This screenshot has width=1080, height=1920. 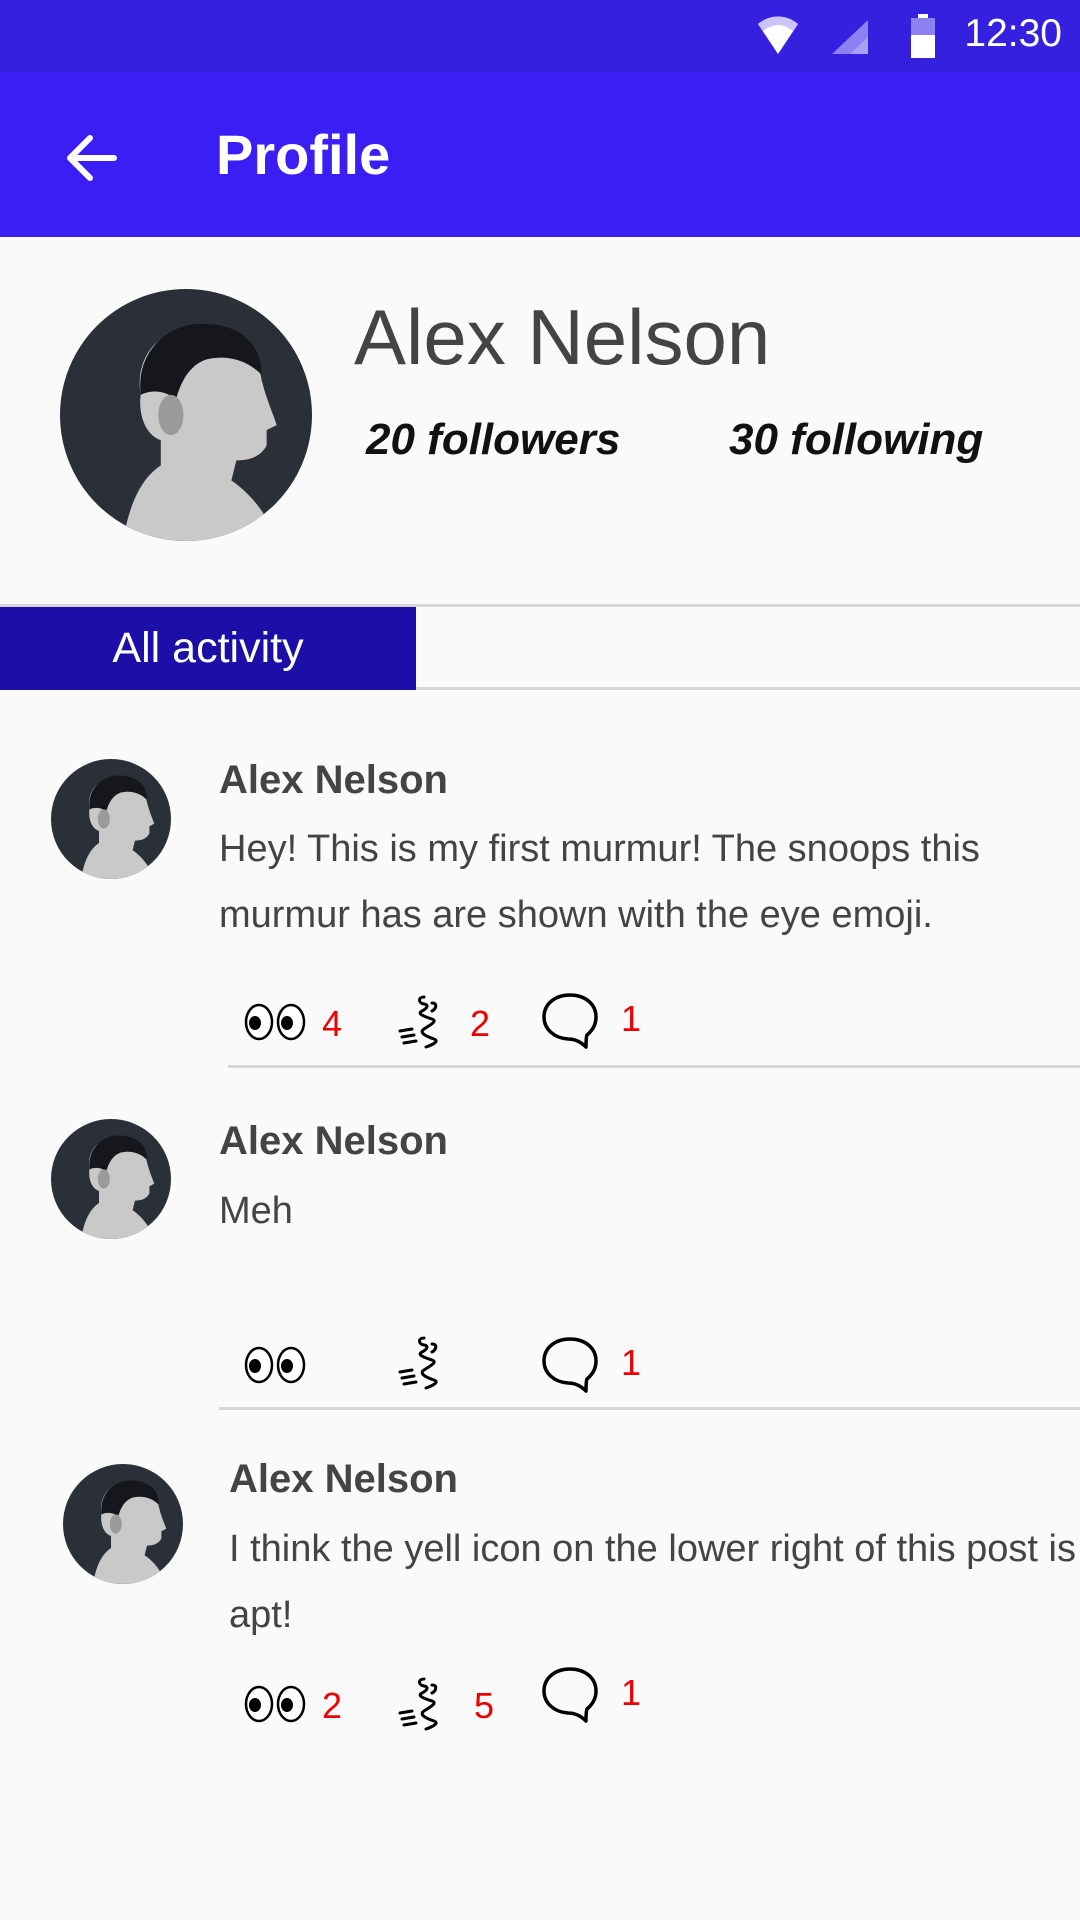 I want to click on snoop-count: 4, so click(x=332, y=1023).